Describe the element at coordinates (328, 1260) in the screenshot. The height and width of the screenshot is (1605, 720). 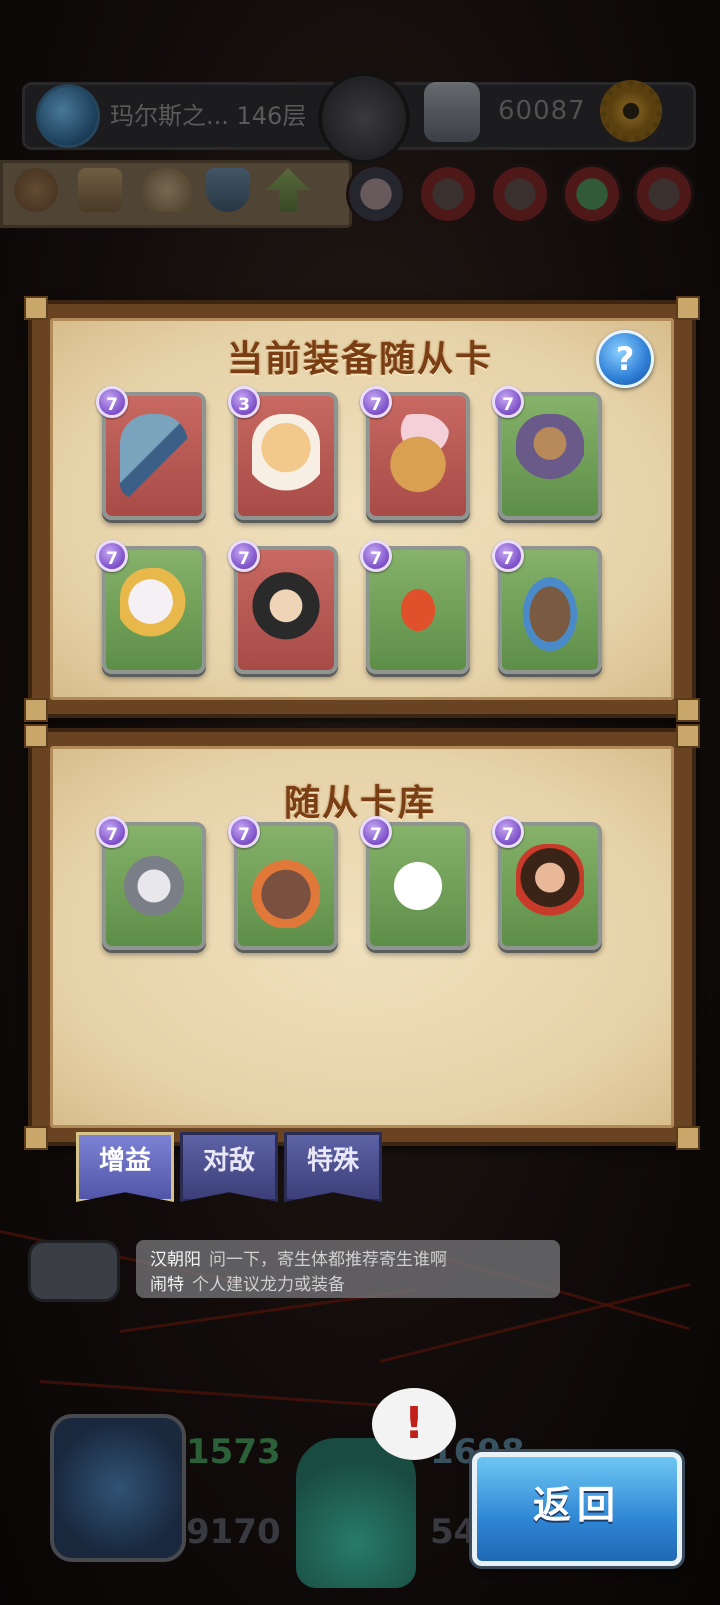
I see `chat-message: 问一下，寄生体都推荐寄生谁啊` at that location.